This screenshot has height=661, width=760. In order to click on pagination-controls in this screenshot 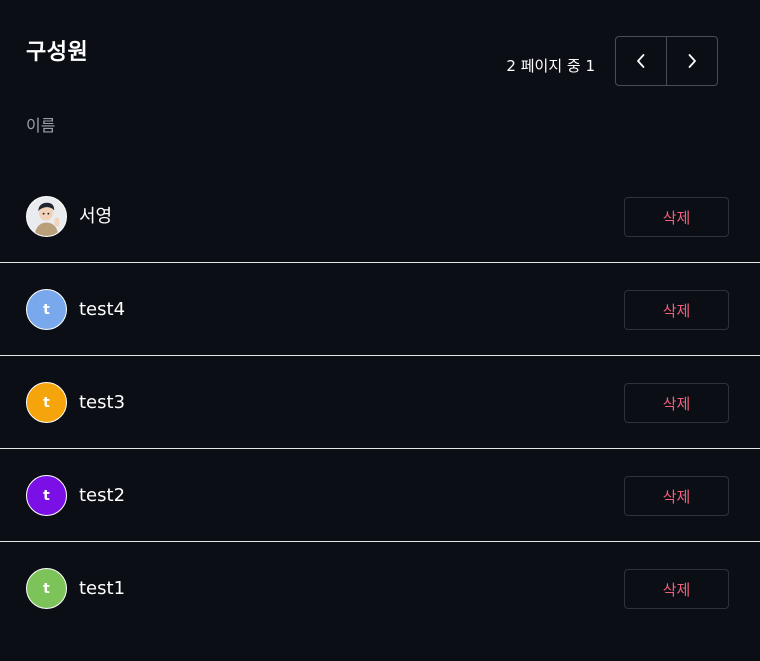, I will do `click(666, 61)`.